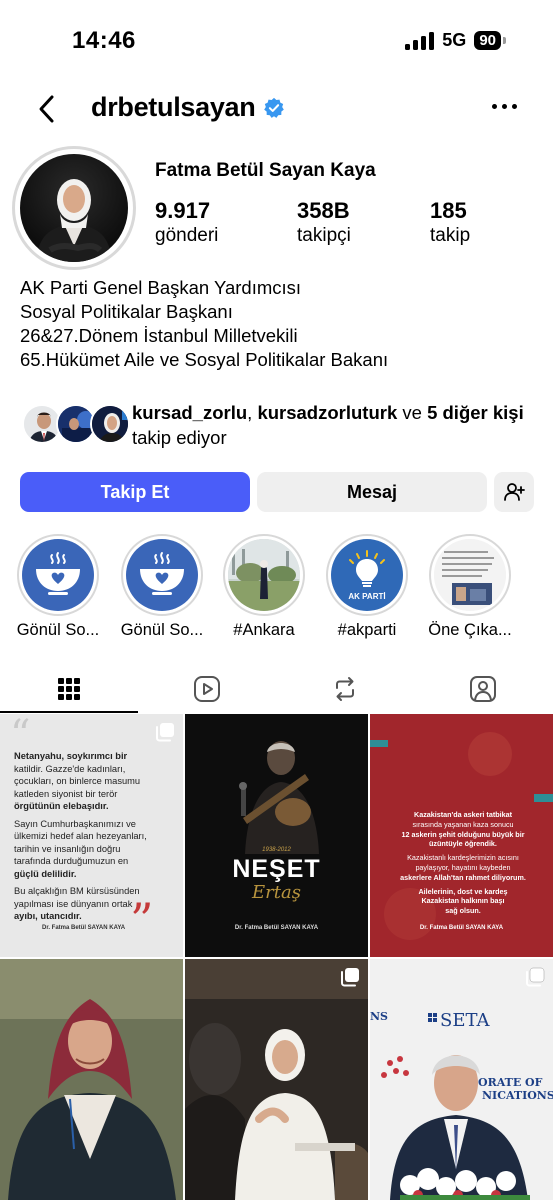  What do you see at coordinates (372, 492) in the screenshot?
I see `message-button: Mesaj` at bounding box center [372, 492].